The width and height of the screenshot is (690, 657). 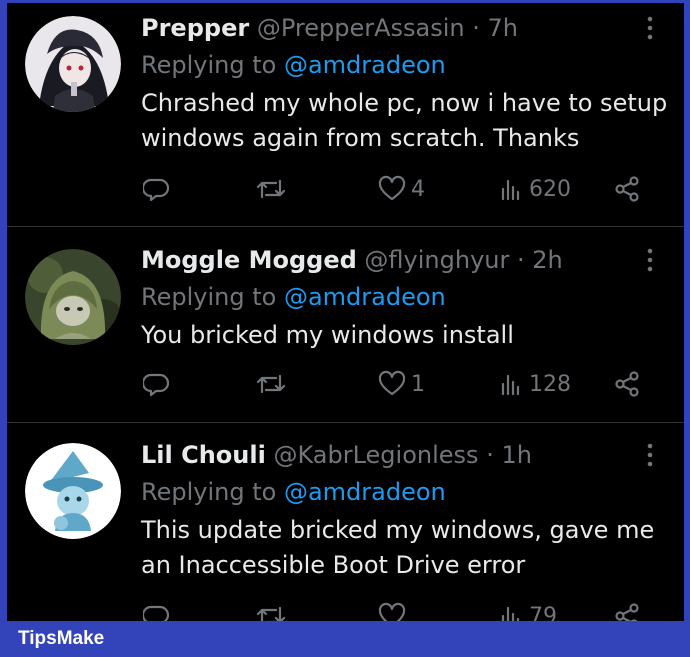 I want to click on action-bar: 1 128, so click(x=345, y=384).